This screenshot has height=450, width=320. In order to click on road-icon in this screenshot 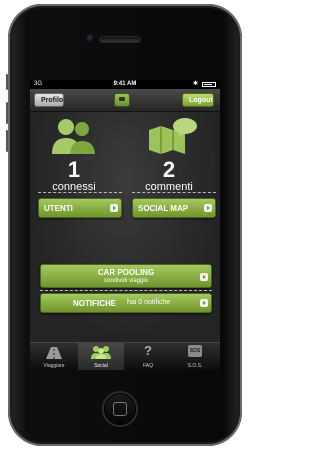, I will do `click(54, 353)`.